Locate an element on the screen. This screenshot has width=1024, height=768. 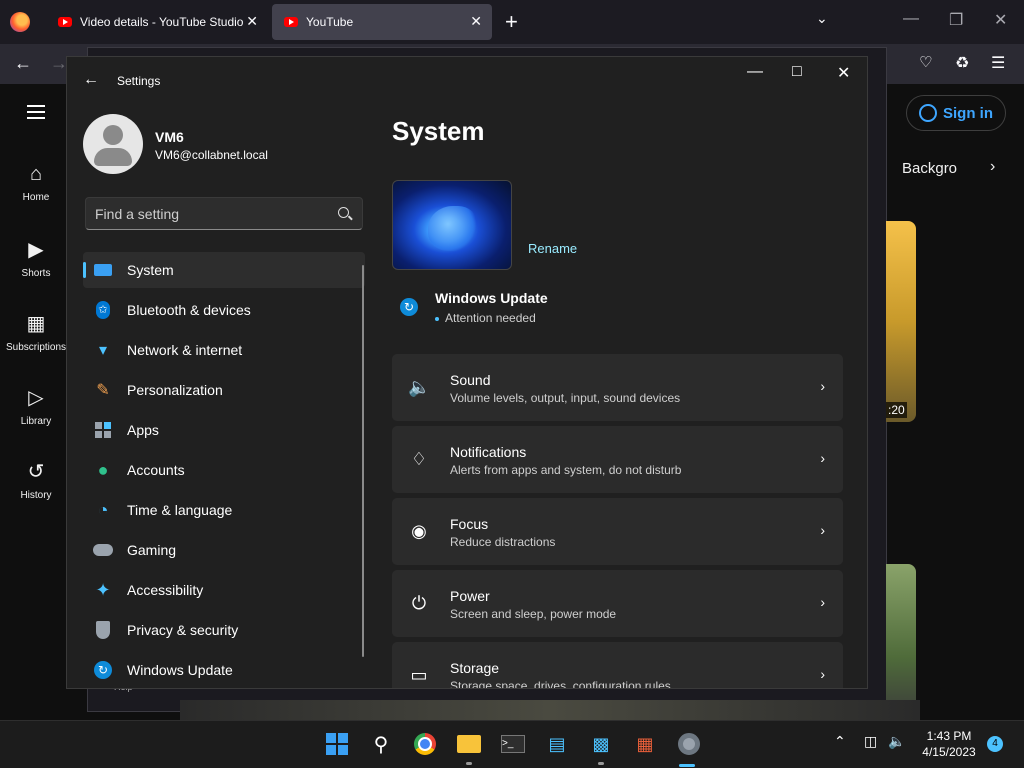
yt-nav-library: ▷ Library is located at coordinates (36, 406).